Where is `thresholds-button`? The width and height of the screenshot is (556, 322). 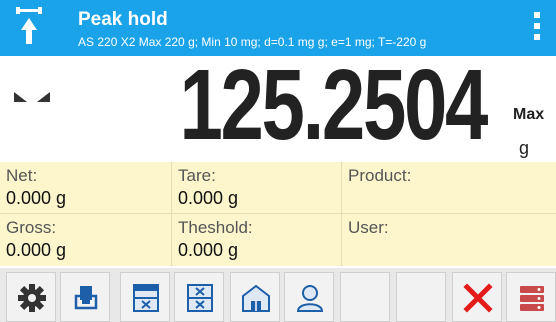 thresholds-button is located at coordinates (199, 297).